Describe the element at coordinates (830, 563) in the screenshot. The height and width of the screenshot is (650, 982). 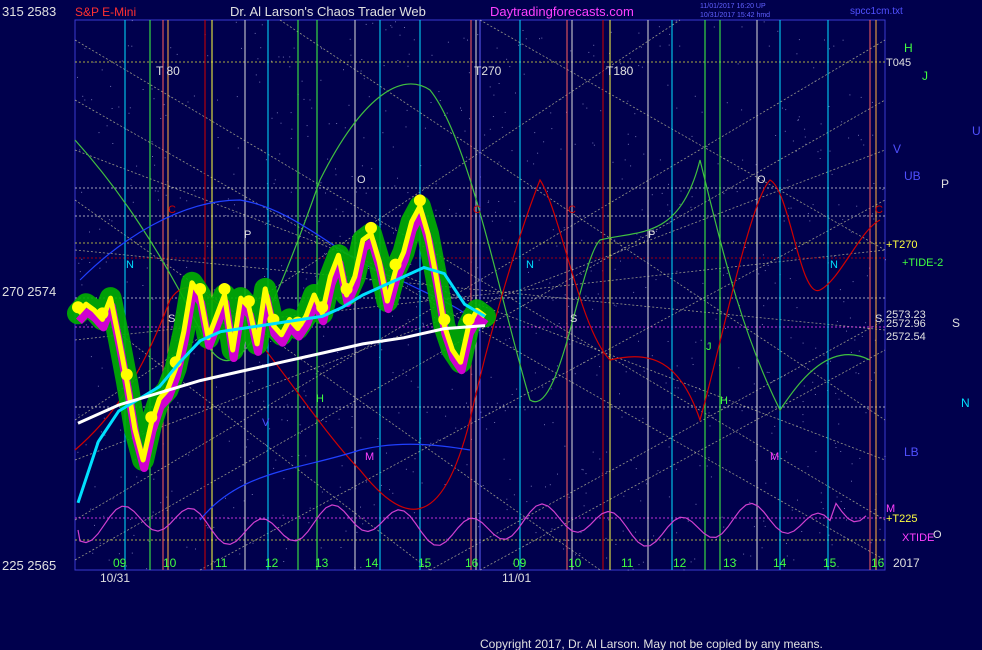
I see `x-hour-label: 15` at that location.